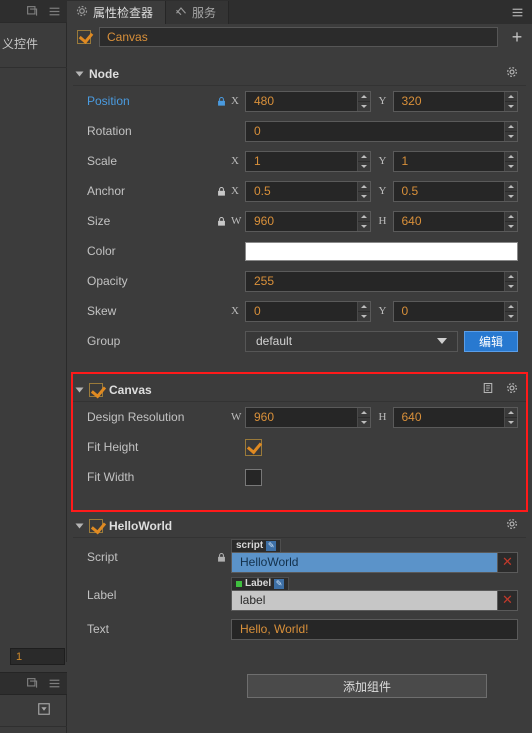  I want to click on row-label: Script, so click(102, 557).